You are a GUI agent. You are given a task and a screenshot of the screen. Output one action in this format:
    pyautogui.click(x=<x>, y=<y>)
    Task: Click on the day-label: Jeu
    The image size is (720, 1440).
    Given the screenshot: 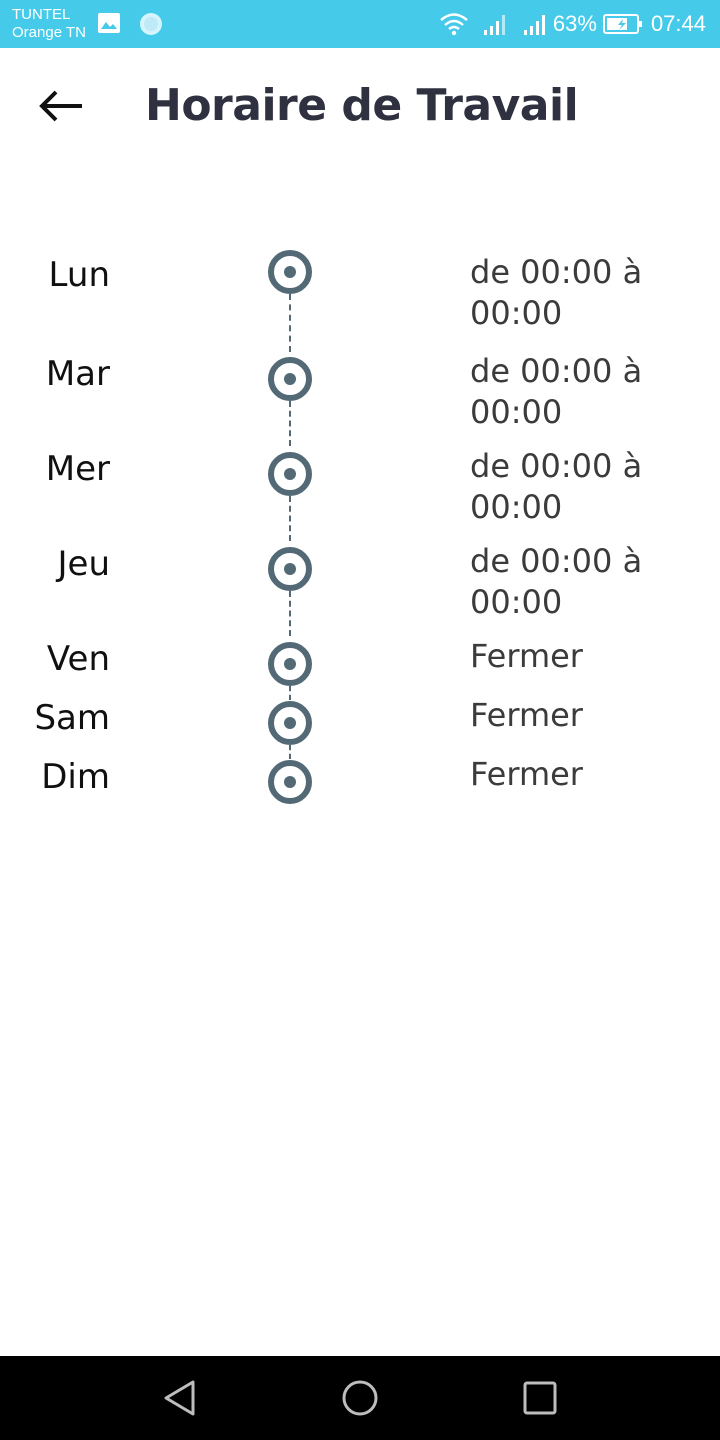 What is the action you would take?
    pyautogui.click(x=84, y=564)
    